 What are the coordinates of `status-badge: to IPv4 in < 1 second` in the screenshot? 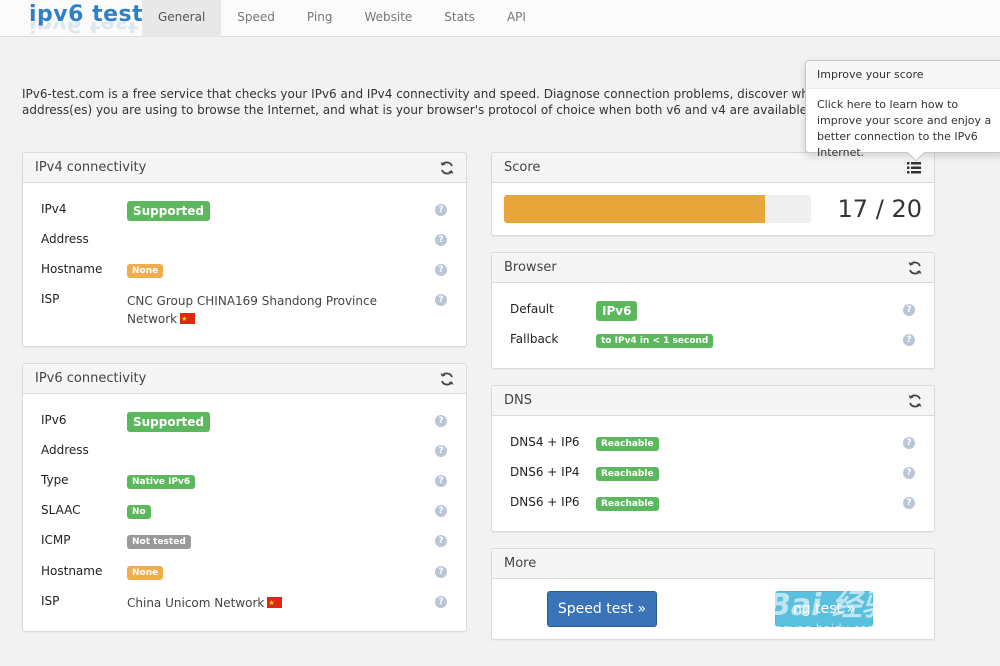 It's located at (655, 341).